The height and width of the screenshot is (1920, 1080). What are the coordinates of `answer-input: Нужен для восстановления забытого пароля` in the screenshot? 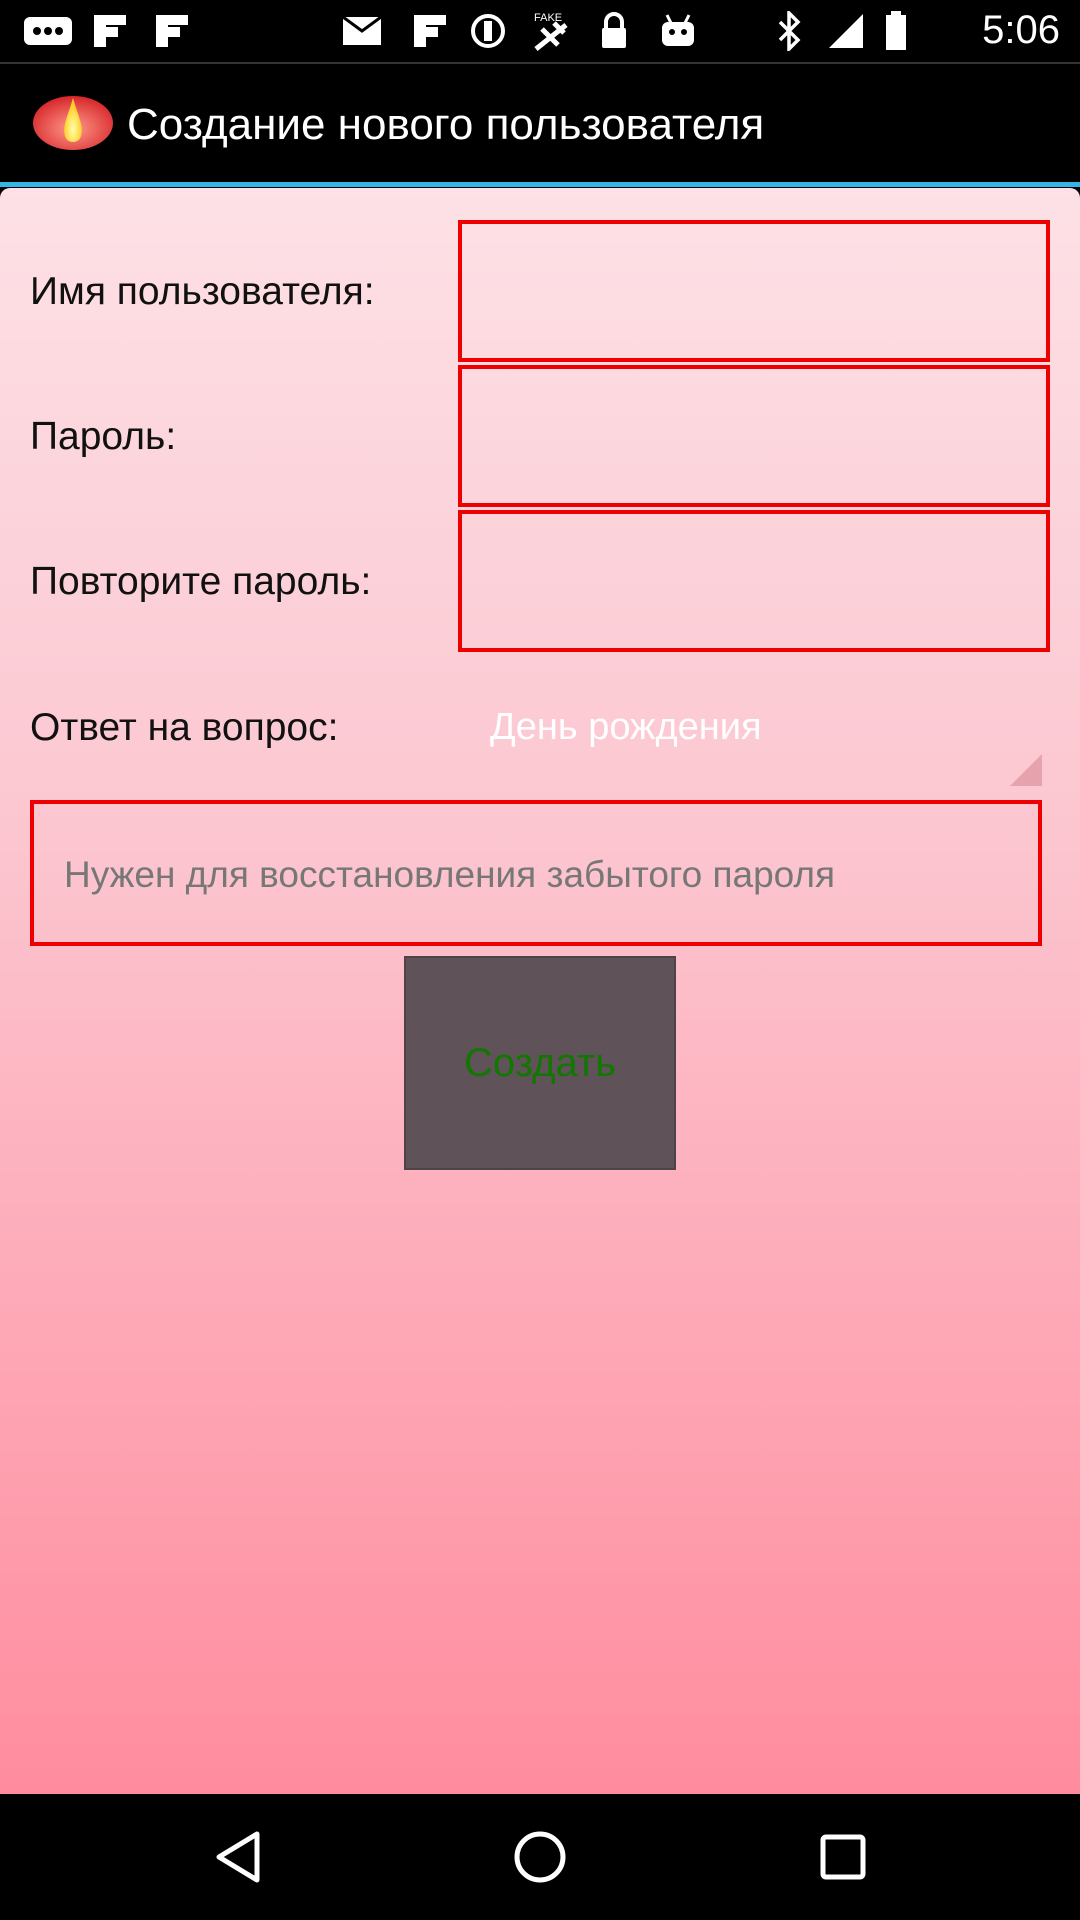 It's located at (536, 873).